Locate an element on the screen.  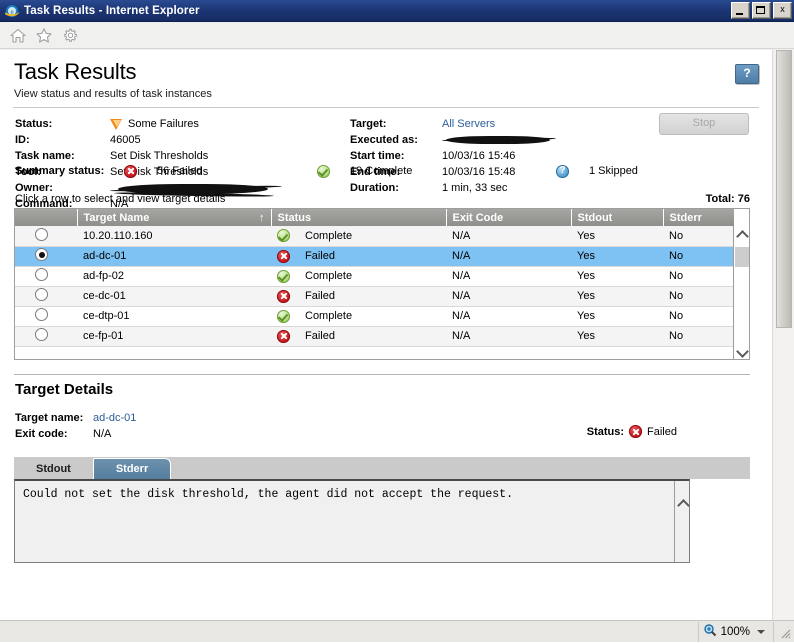
info-label-duration: Duration: is located at coordinates (374, 188).